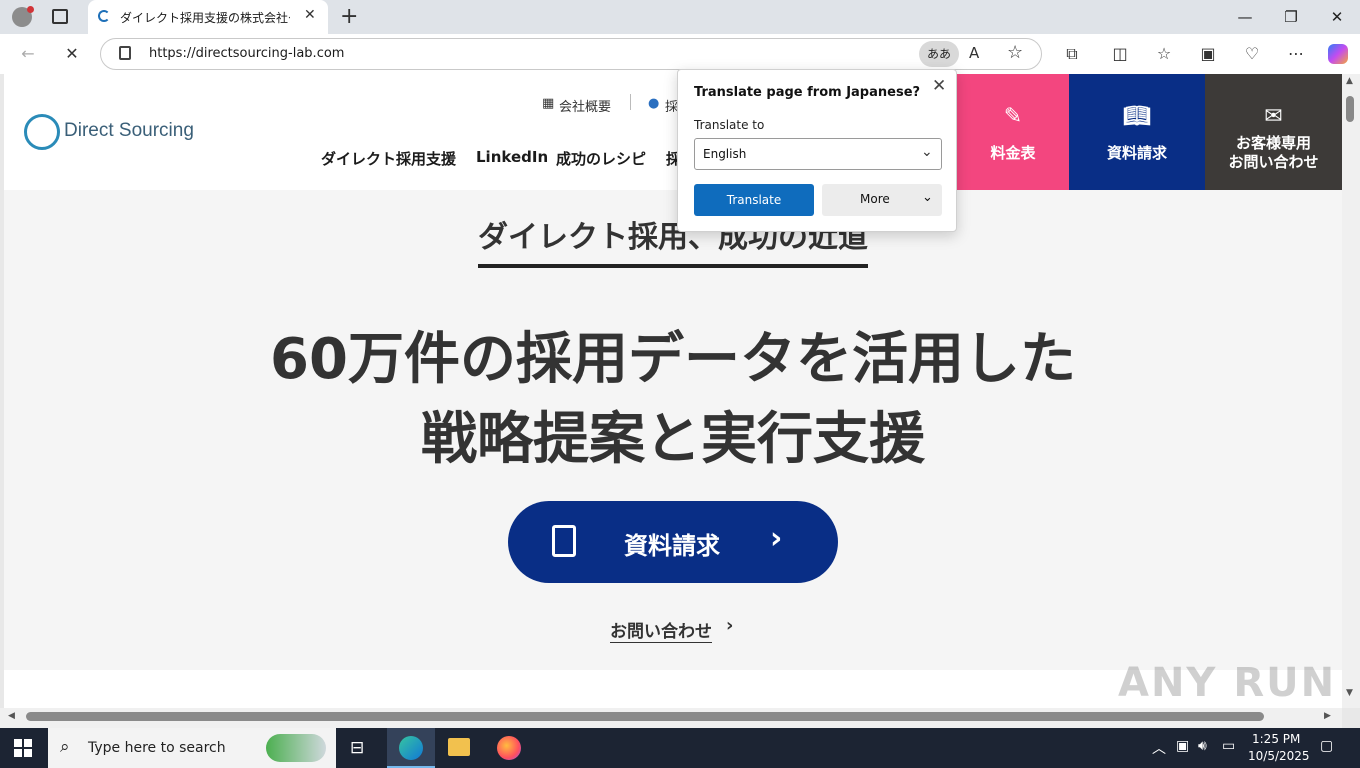 This screenshot has width=1360, height=768. I want to click on windows-start-icon, so click(23, 748).